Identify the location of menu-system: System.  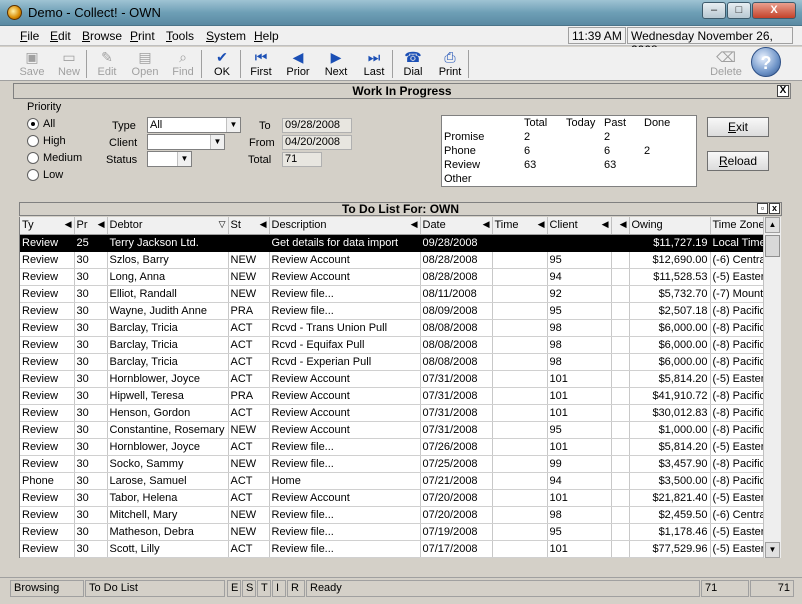
(226, 36).